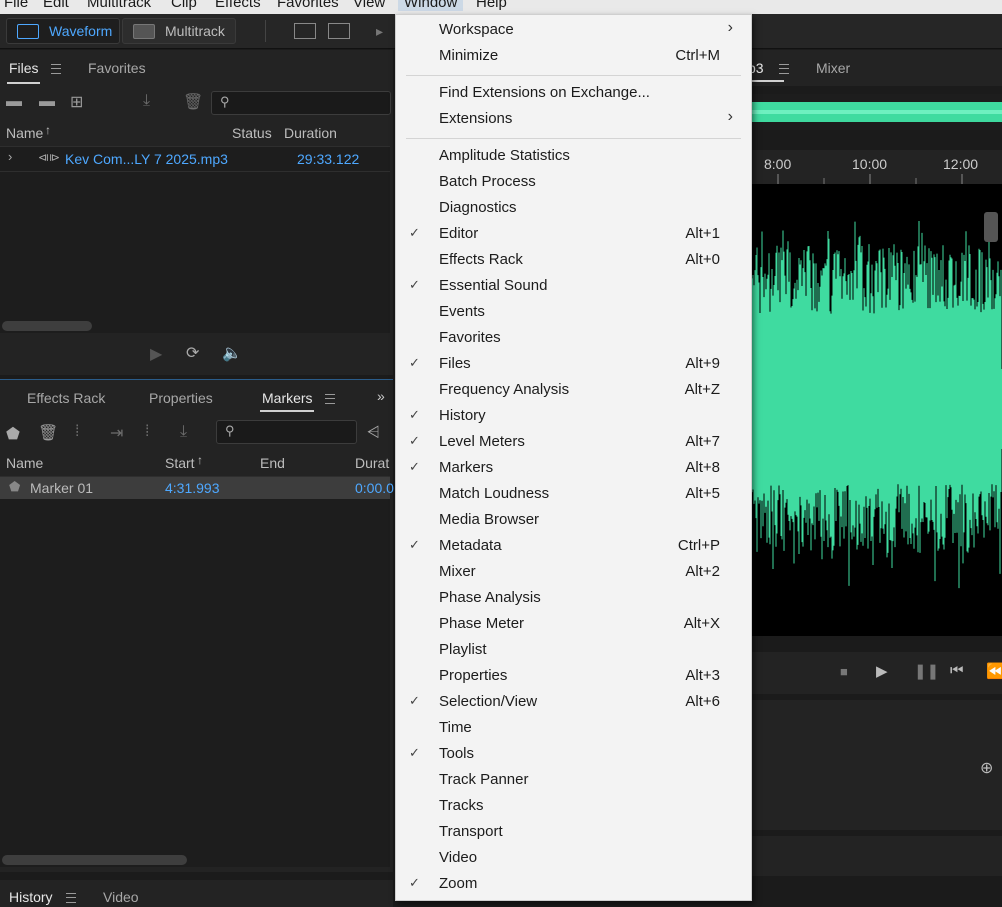 This screenshot has width=1002, height=907. I want to click on rewind-icon: ⏪, so click(994, 671).